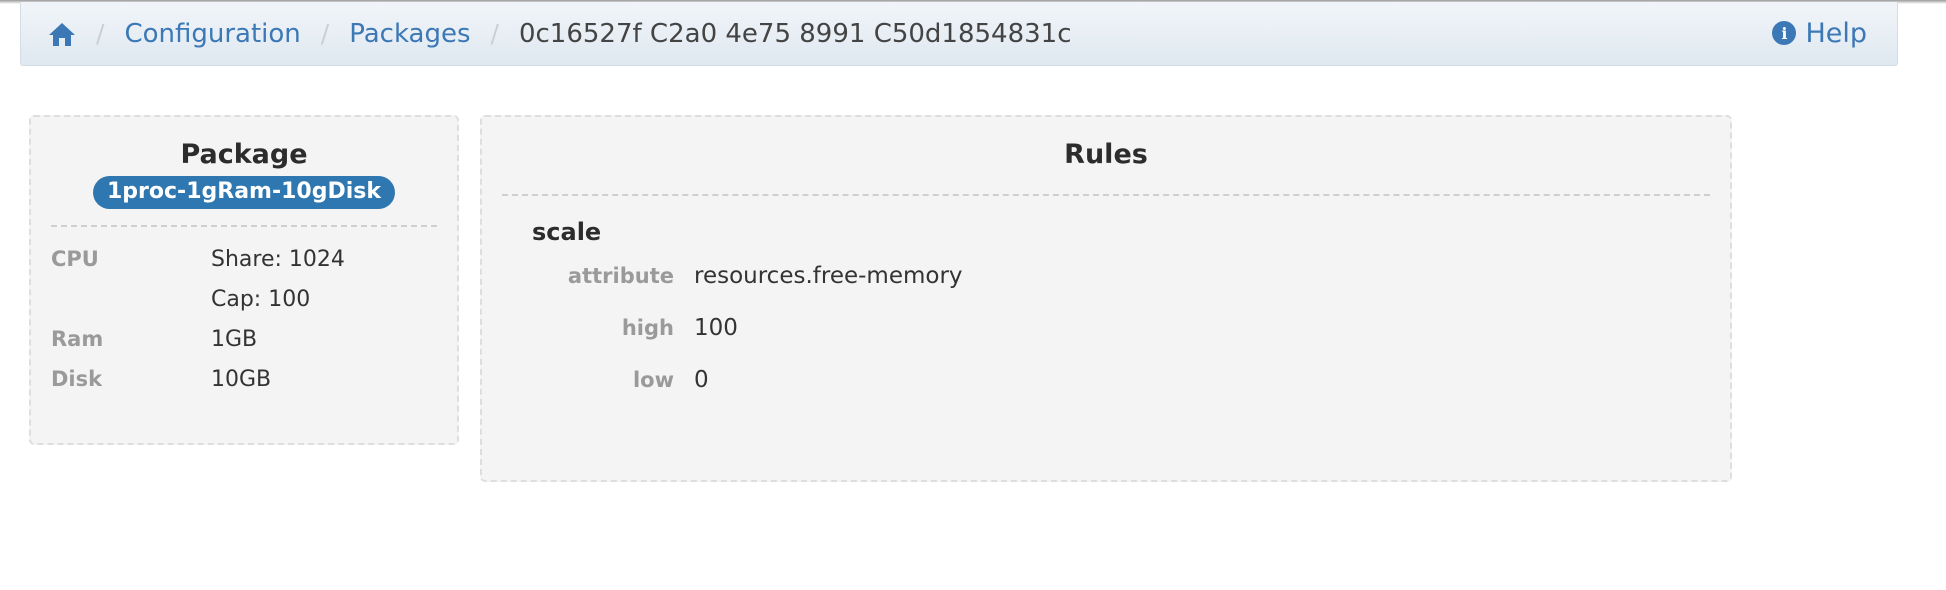 This screenshot has height=590, width=1946. I want to click on home-icon, so click(62, 34).